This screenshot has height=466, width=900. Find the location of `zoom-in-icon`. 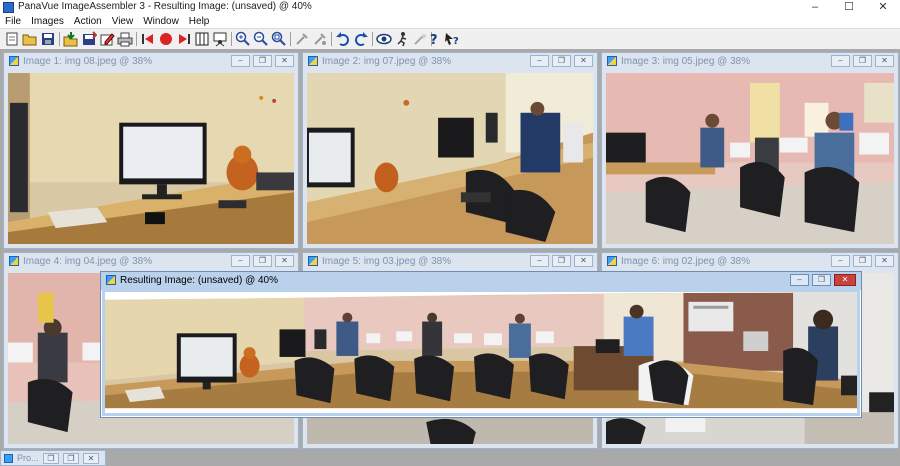

zoom-in-icon is located at coordinates (243, 39).